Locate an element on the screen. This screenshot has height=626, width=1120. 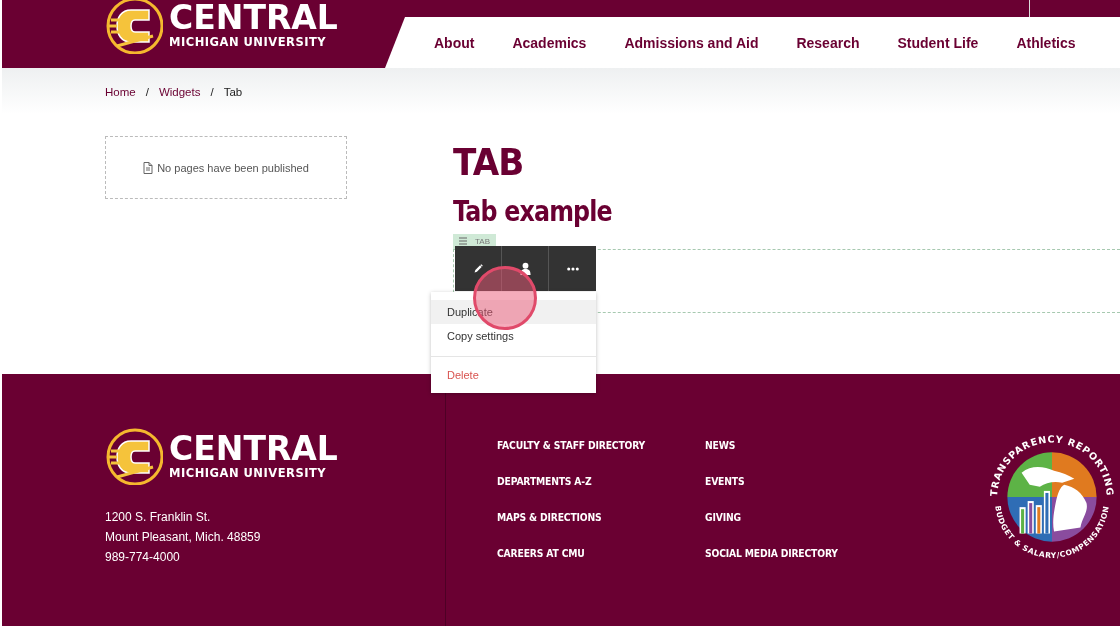
nav-link: Admissions and Aid is located at coordinates (691, 42).